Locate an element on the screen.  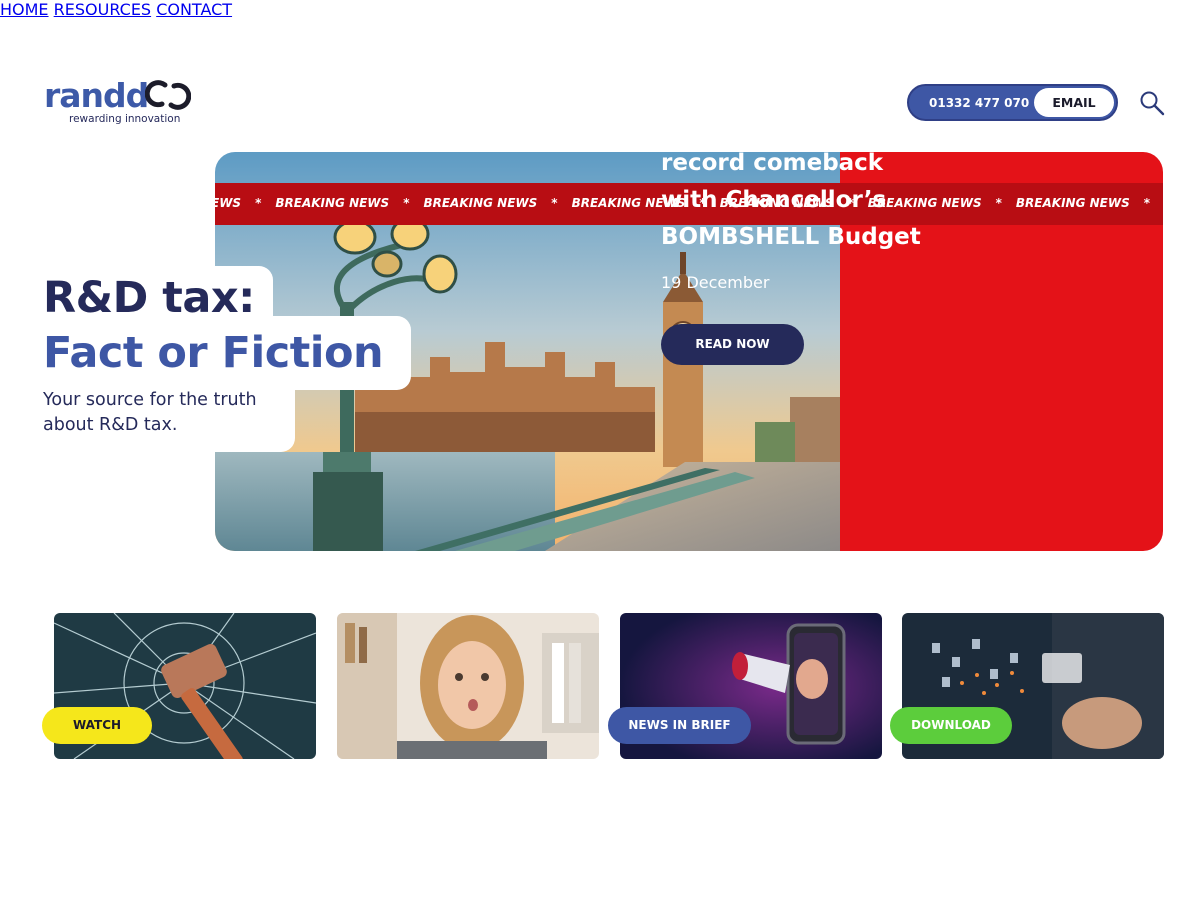
nav-contact: CONTACT is located at coordinates (194, 9).